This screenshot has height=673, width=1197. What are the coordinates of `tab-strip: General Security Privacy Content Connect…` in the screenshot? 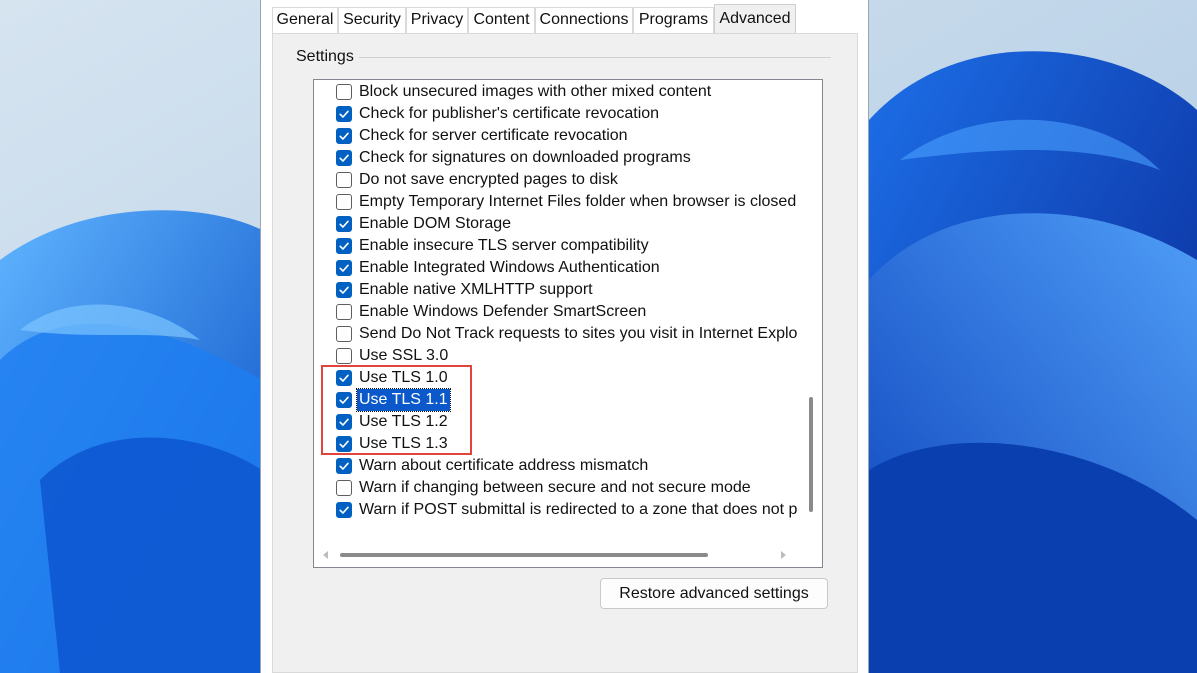 It's located at (552, 17).